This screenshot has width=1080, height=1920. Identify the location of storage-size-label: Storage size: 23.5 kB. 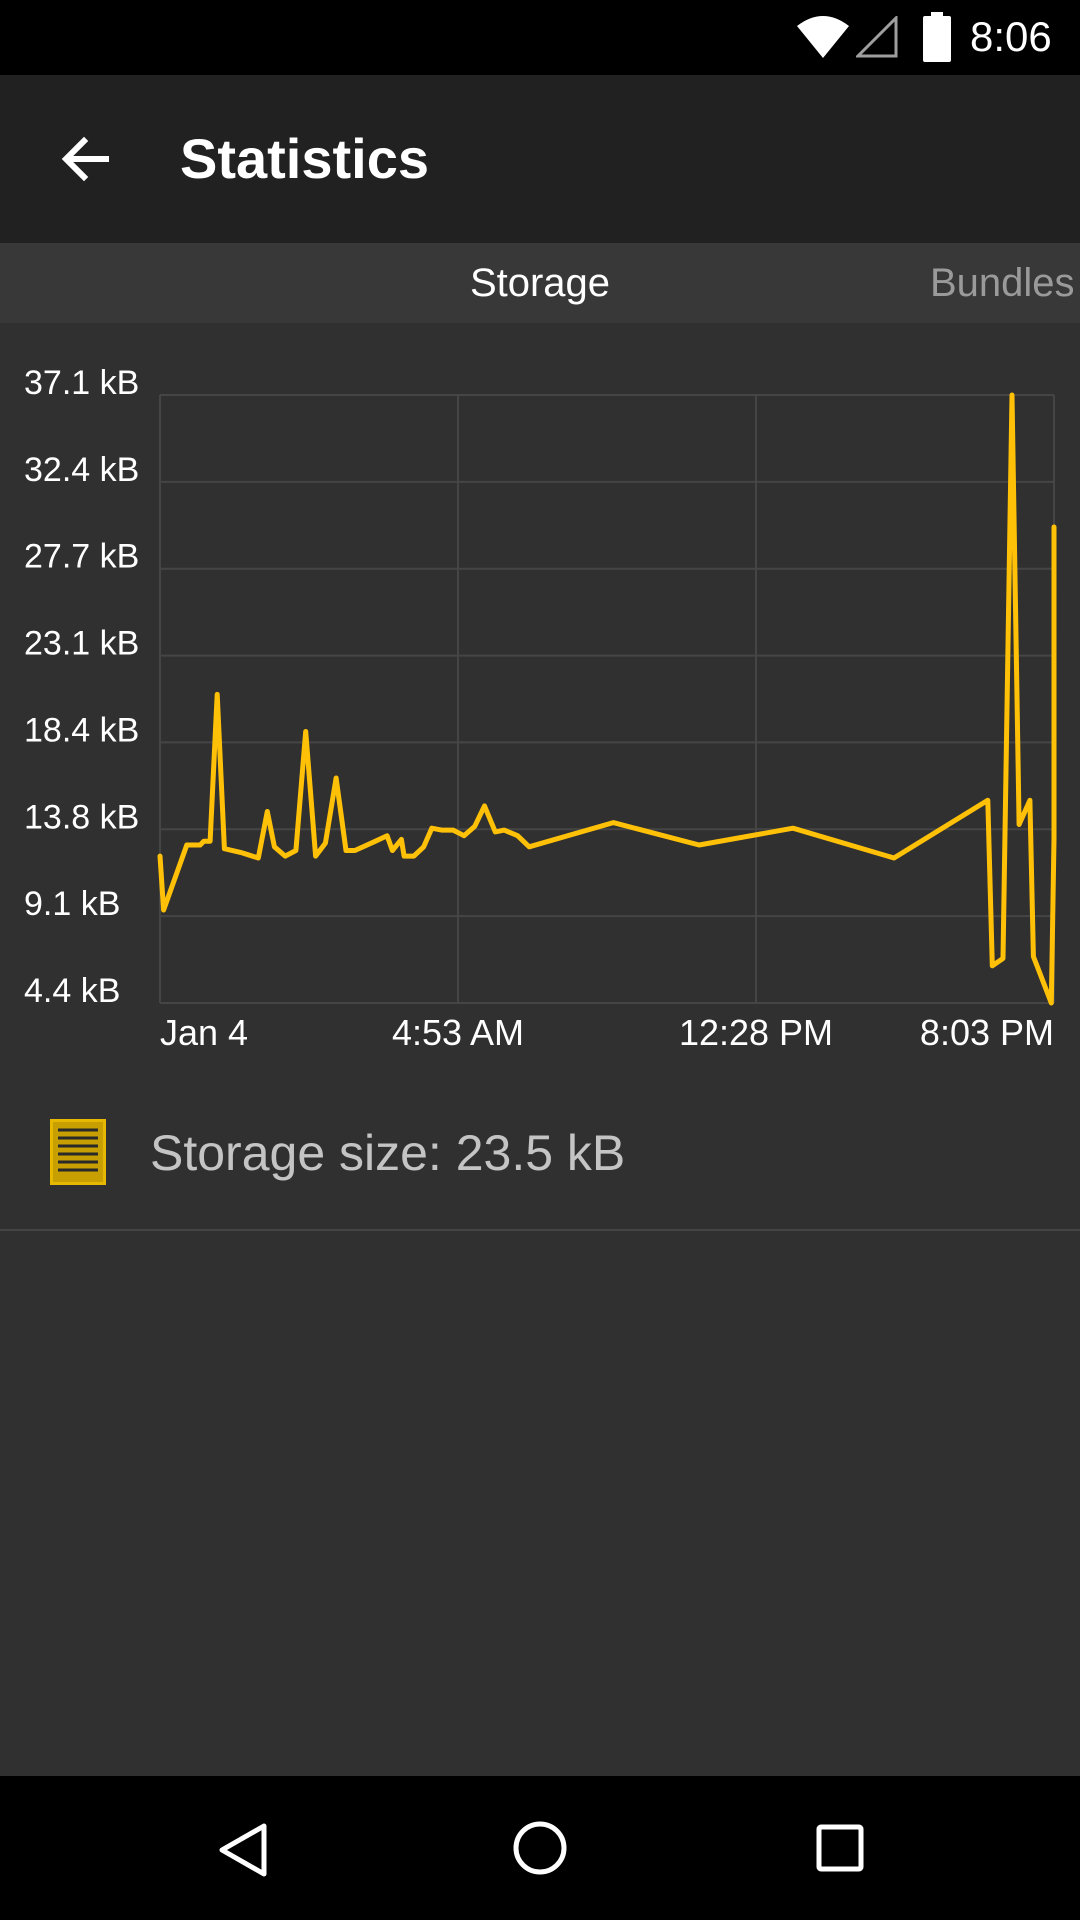
(388, 1153).